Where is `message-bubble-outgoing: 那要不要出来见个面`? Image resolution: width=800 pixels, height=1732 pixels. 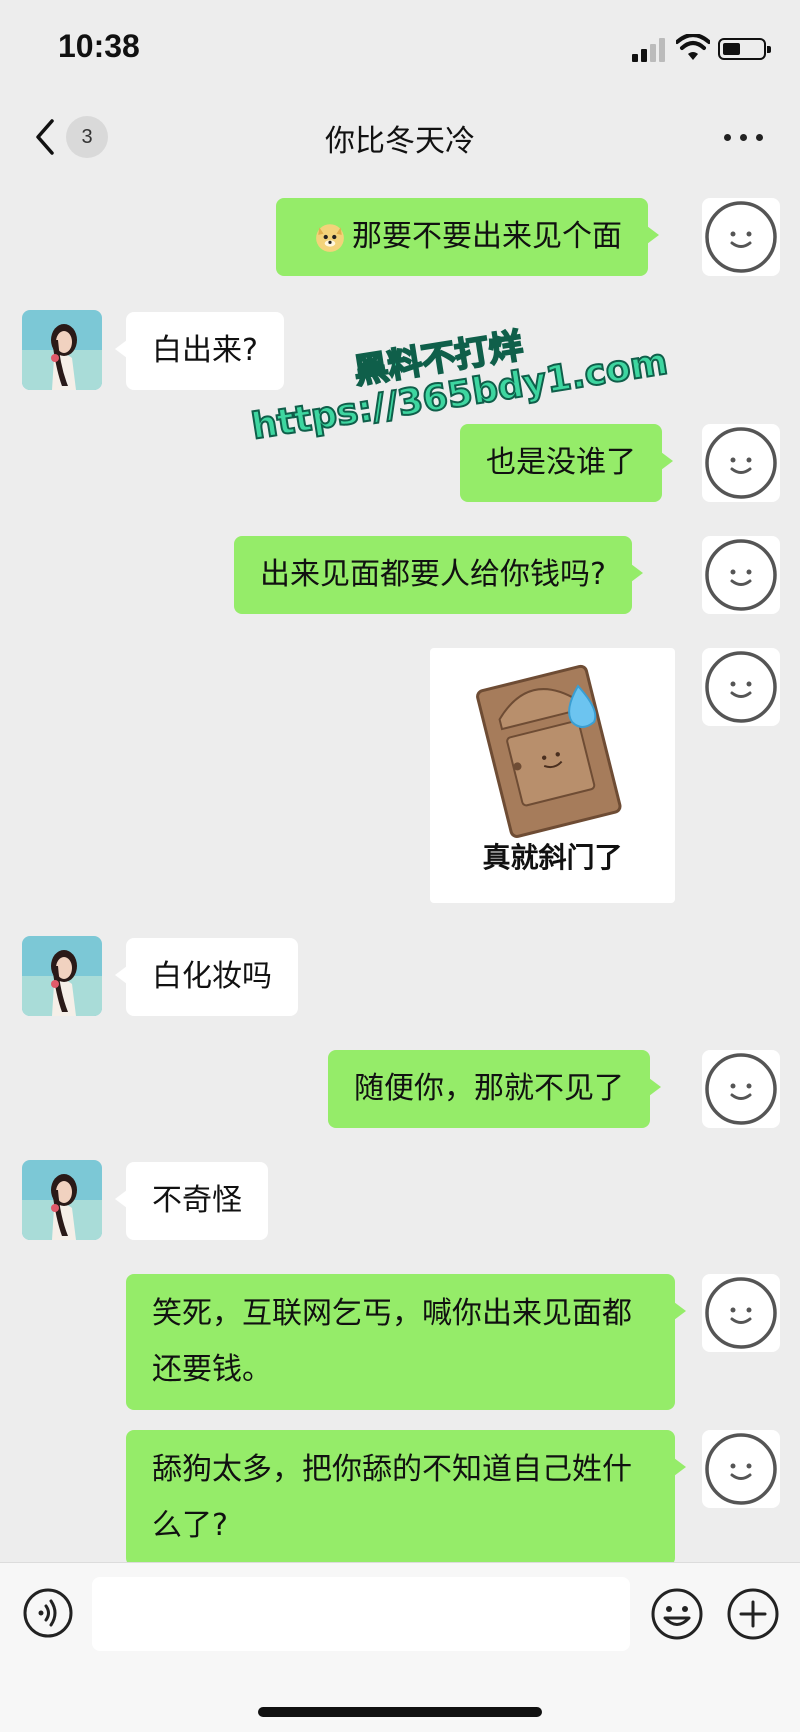 message-bubble-outgoing: 那要不要出来见个面 is located at coordinates (467, 237).